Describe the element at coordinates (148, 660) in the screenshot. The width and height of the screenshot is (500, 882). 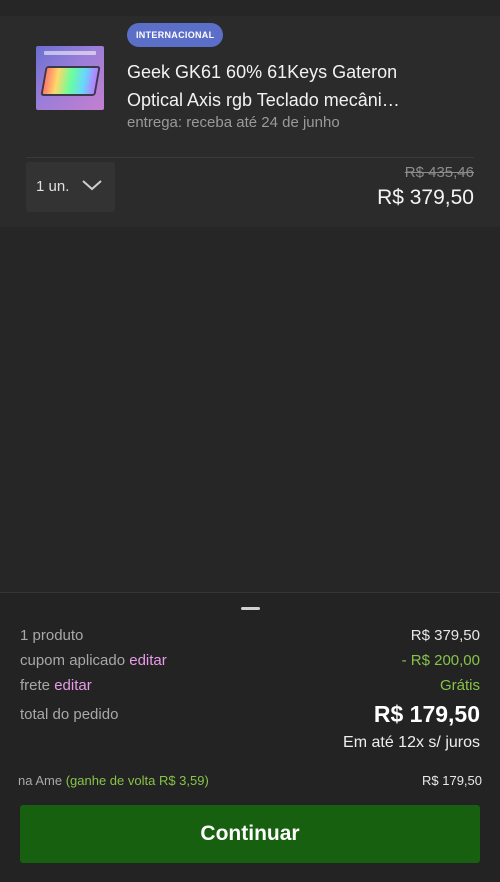
I see `coupon-edit-link: editar` at that location.